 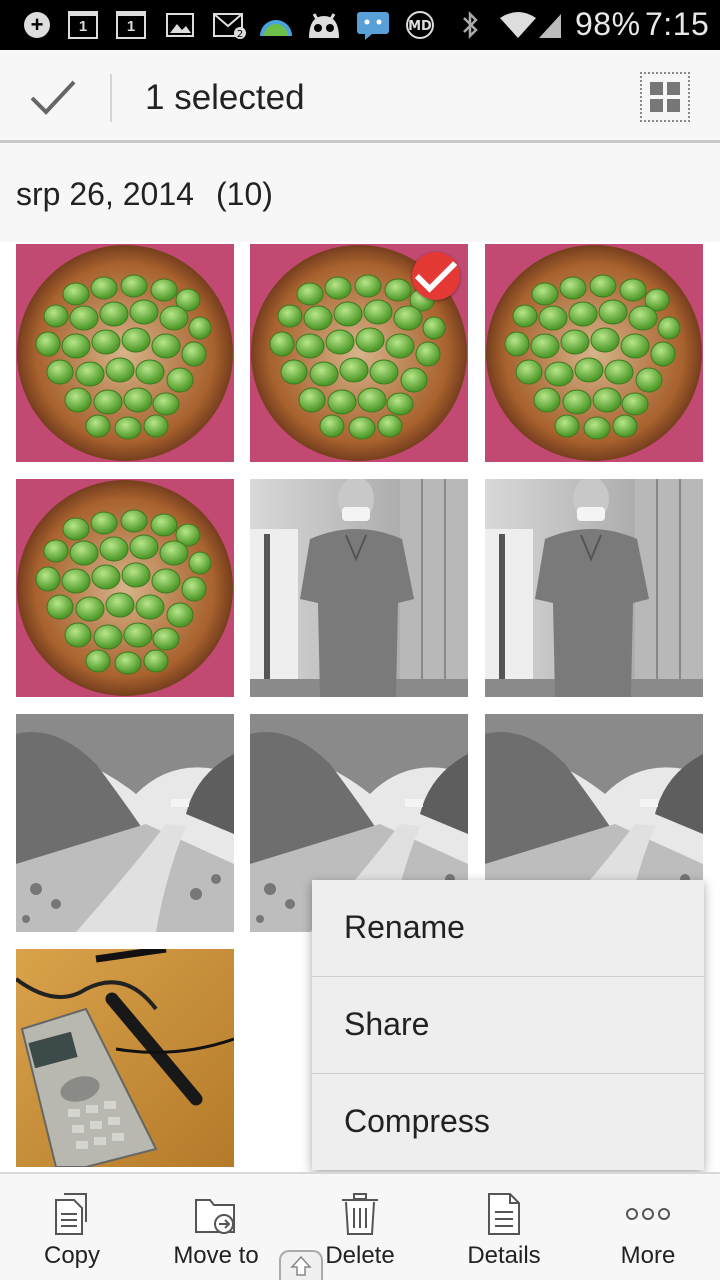 I want to click on divider, so click(x=111, y=98).